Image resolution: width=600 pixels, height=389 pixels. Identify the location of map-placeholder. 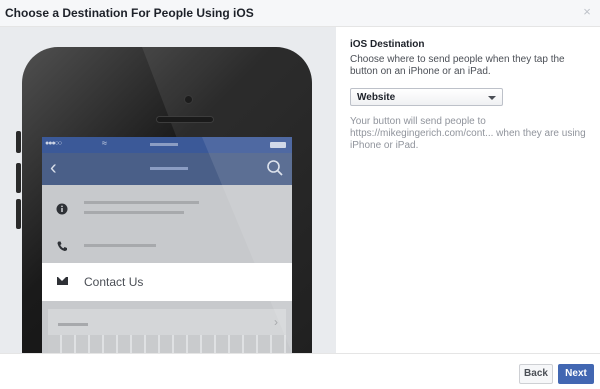
(167, 344).